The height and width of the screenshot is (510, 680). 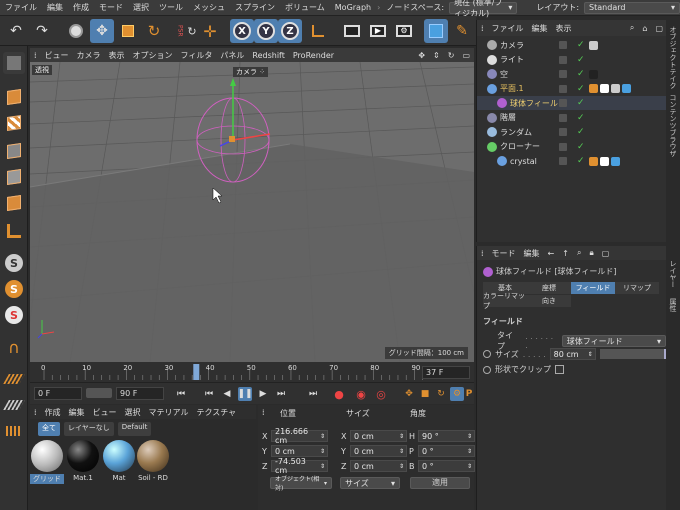 I want to click on viewport-menu-panel: パネル, so click(x=232, y=55).